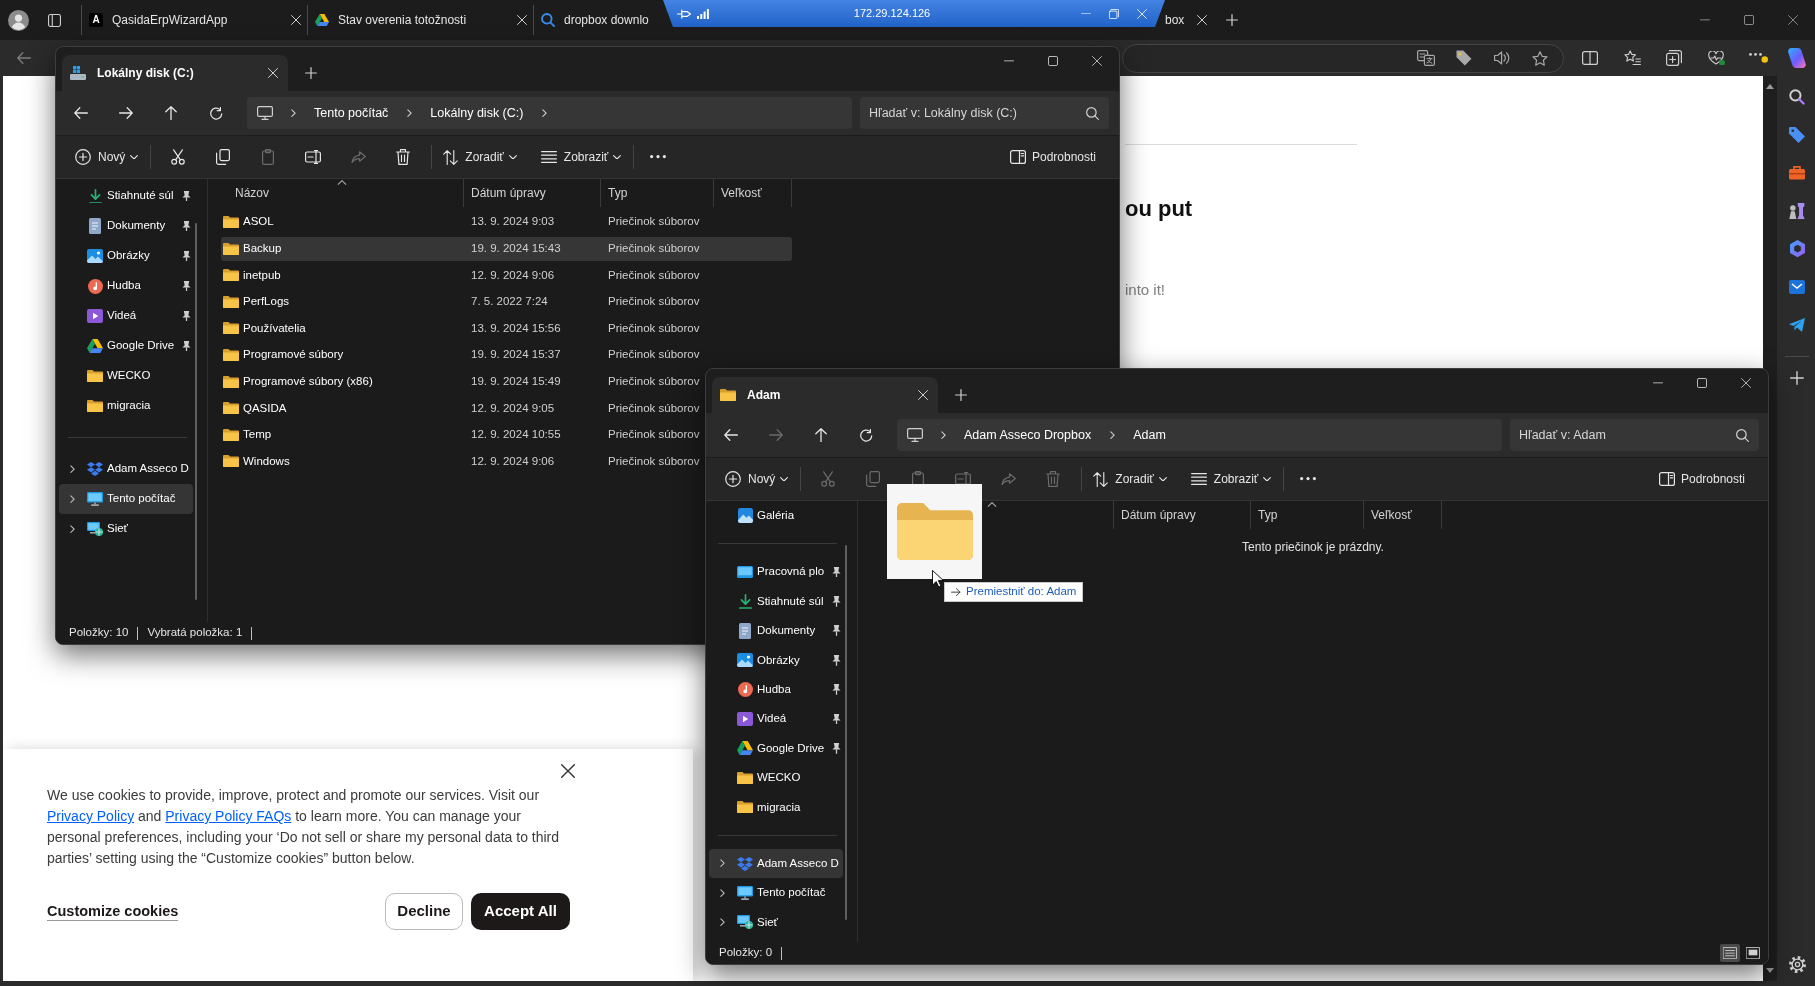 The height and width of the screenshot is (986, 1815). I want to click on window-tab: Lokálny disk (C:), so click(175, 73).